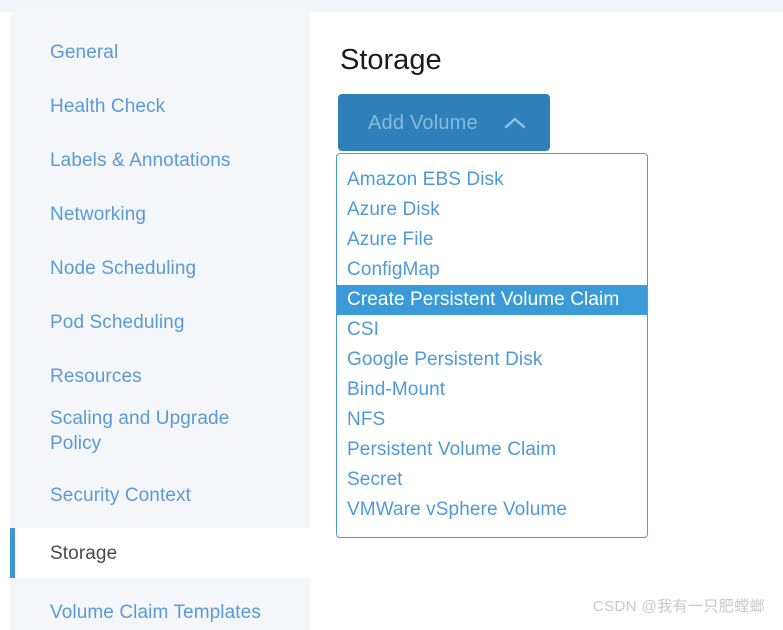 The height and width of the screenshot is (630, 783). Describe the element at coordinates (515, 123) in the screenshot. I see `chevron-up-icon` at that location.